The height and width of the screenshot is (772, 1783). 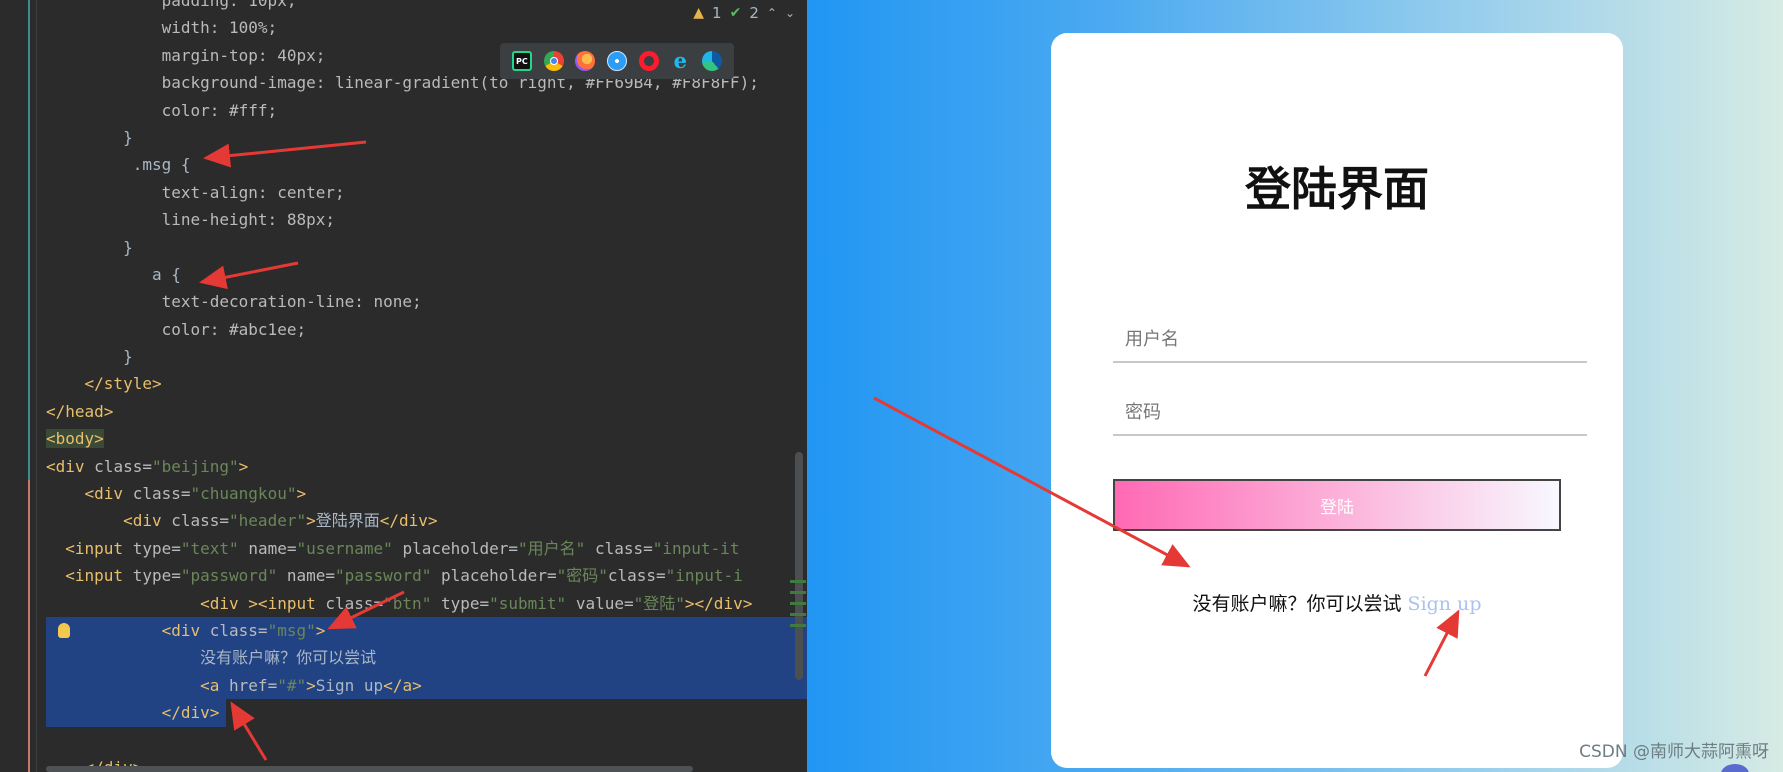 I want to click on lightbulb-icon, so click(x=64, y=630).